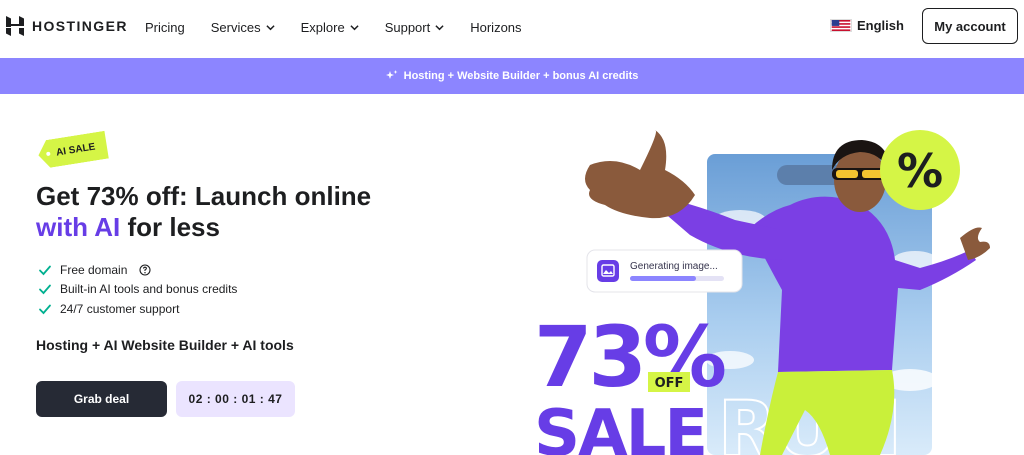  I want to click on menu-item-horizons: Horizons, so click(495, 27).